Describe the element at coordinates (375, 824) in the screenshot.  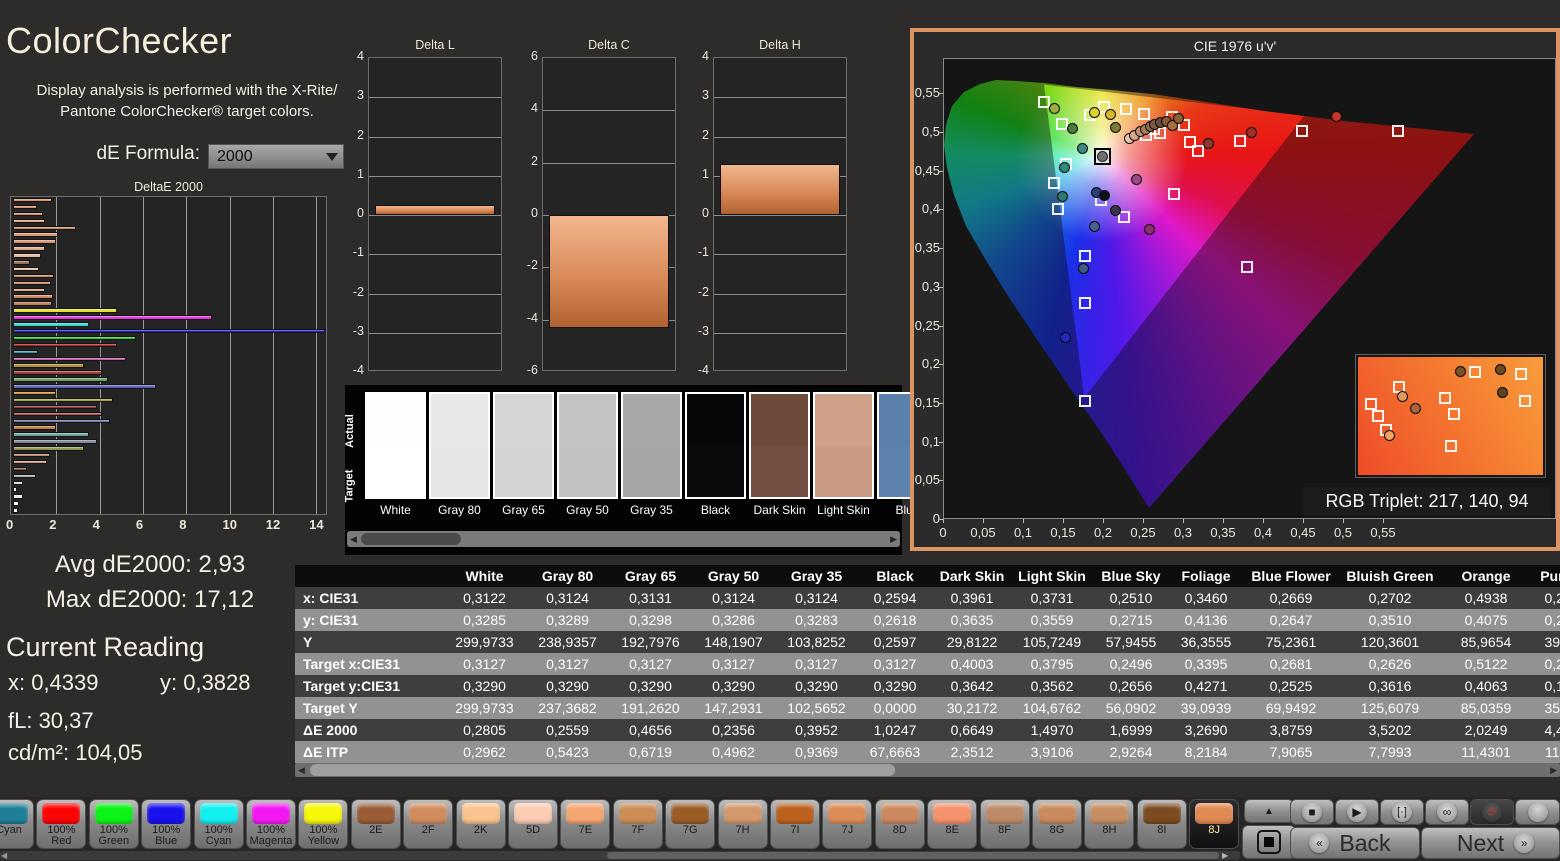
I see `patch-button-2e: 2E` at that location.